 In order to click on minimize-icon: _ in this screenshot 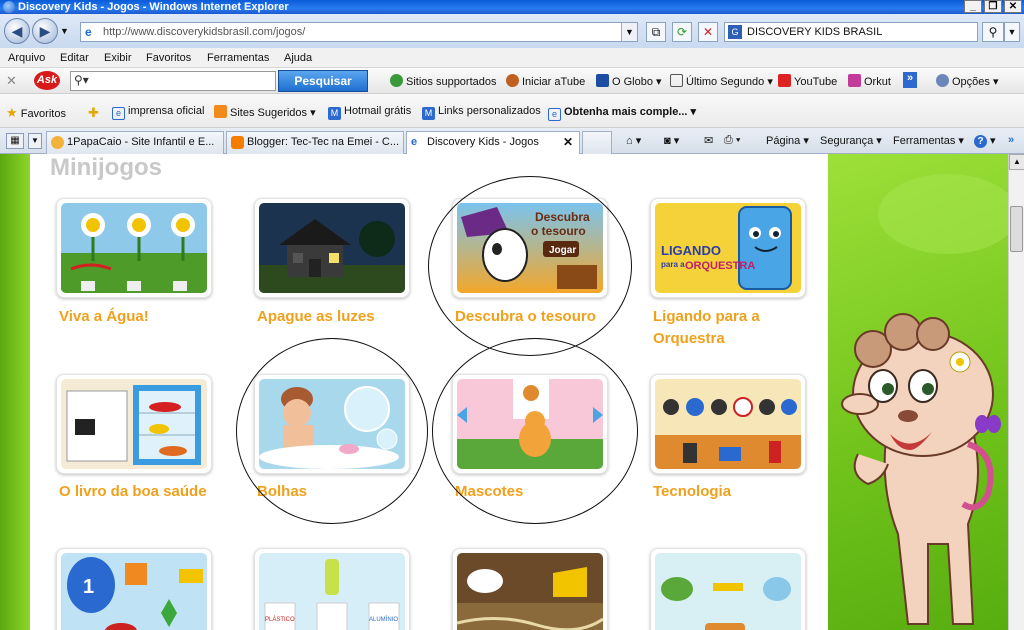, I will do `click(973, 6)`.